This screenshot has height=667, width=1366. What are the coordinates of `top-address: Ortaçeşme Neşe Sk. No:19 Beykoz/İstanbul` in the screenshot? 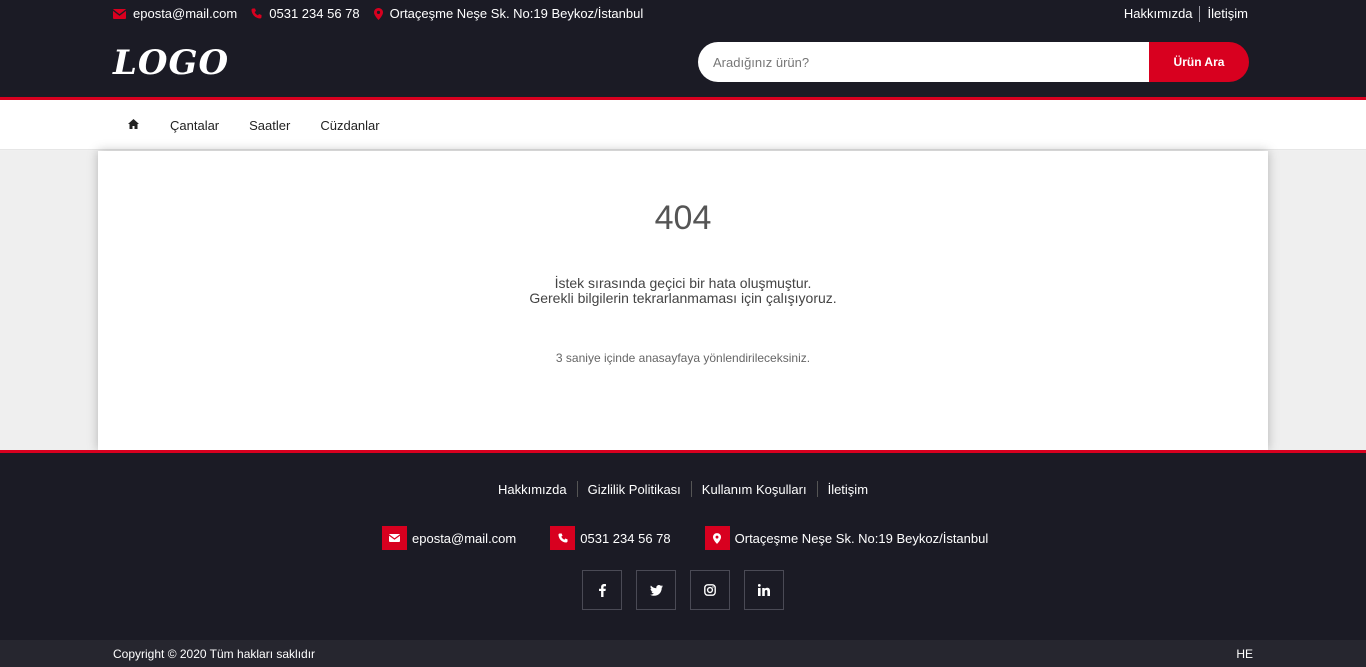 It's located at (508, 13).